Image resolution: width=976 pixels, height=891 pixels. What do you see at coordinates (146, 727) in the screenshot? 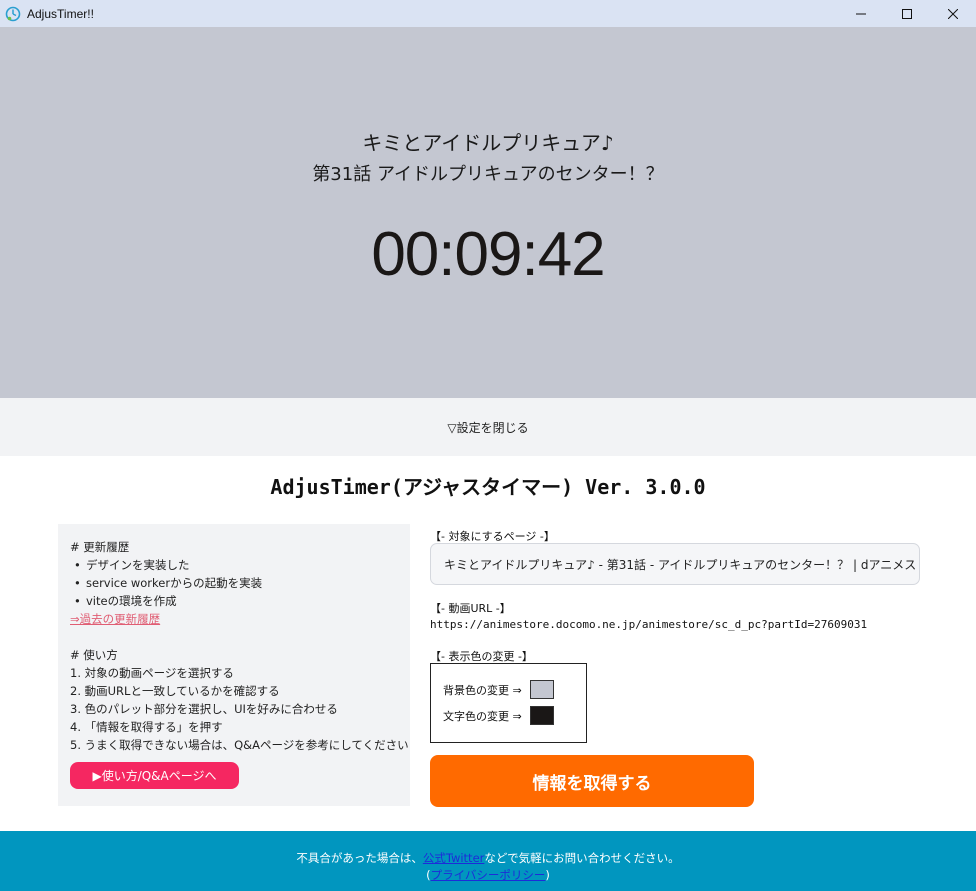
I see `usage-step: 4. 「情報を取得する」を押す` at bounding box center [146, 727].